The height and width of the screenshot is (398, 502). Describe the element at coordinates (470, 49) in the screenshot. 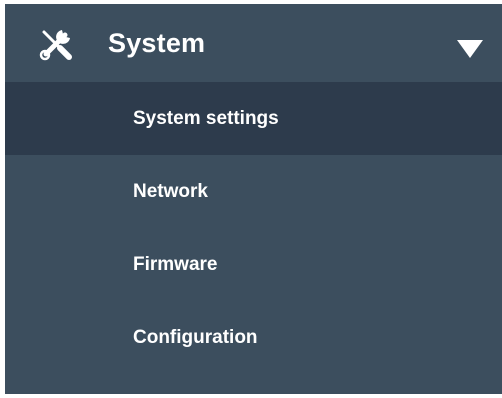

I see `chevron-down-icon` at that location.